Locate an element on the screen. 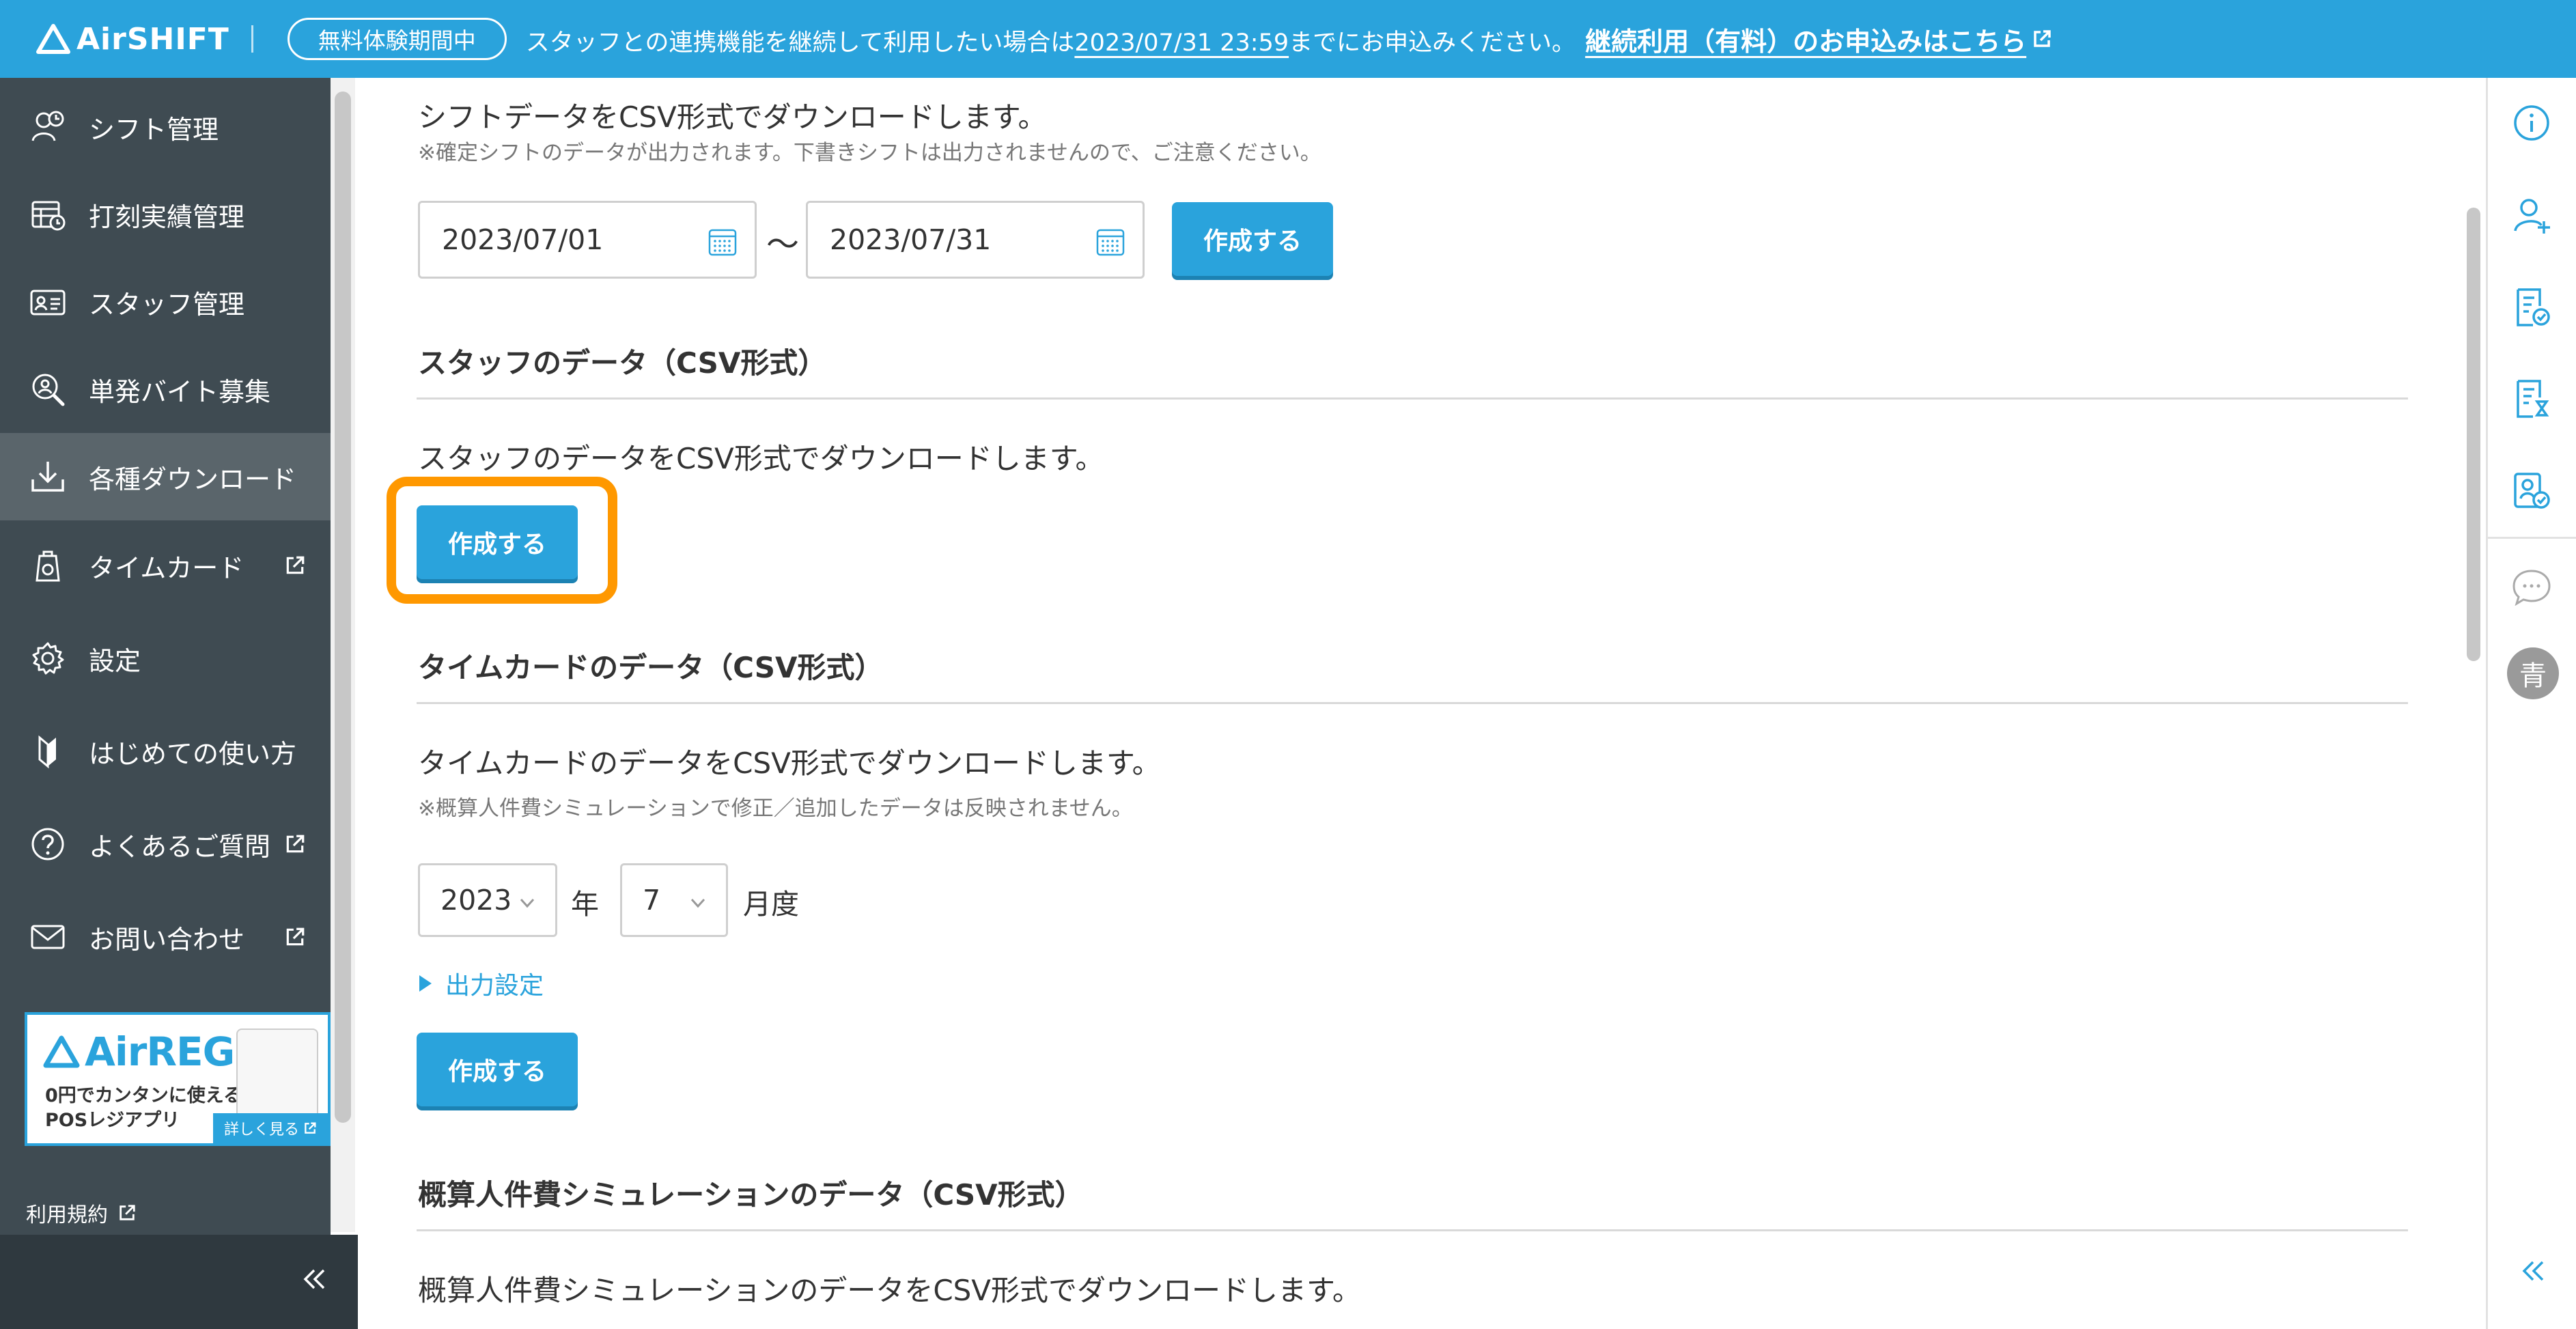  sidebar-item-label: タイムカード is located at coordinates (166, 567).